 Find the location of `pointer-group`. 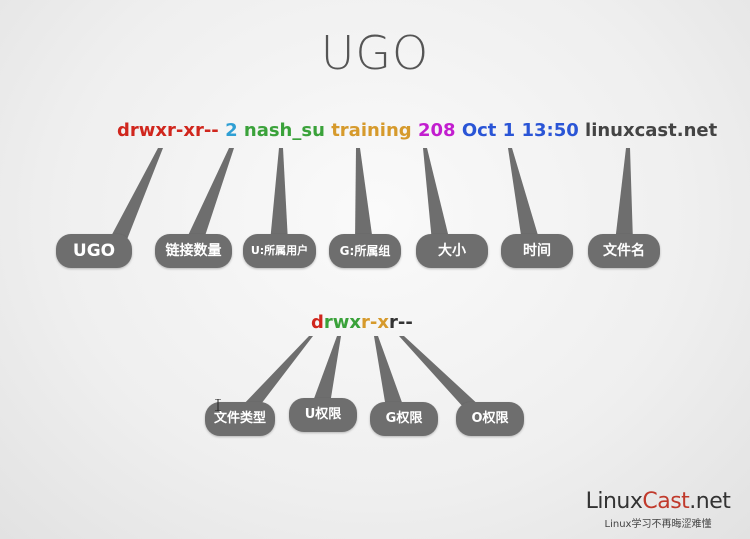

pointer-group is located at coordinates (364, 195).